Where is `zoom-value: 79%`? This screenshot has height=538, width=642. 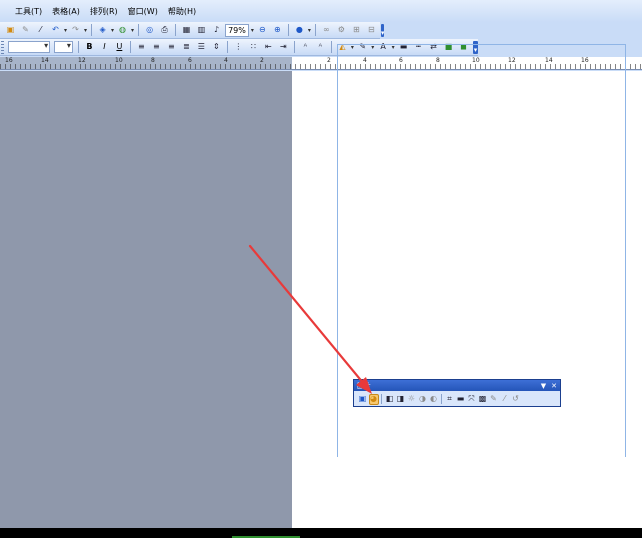 zoom-value: 79% is located at coordinates (237, 30).